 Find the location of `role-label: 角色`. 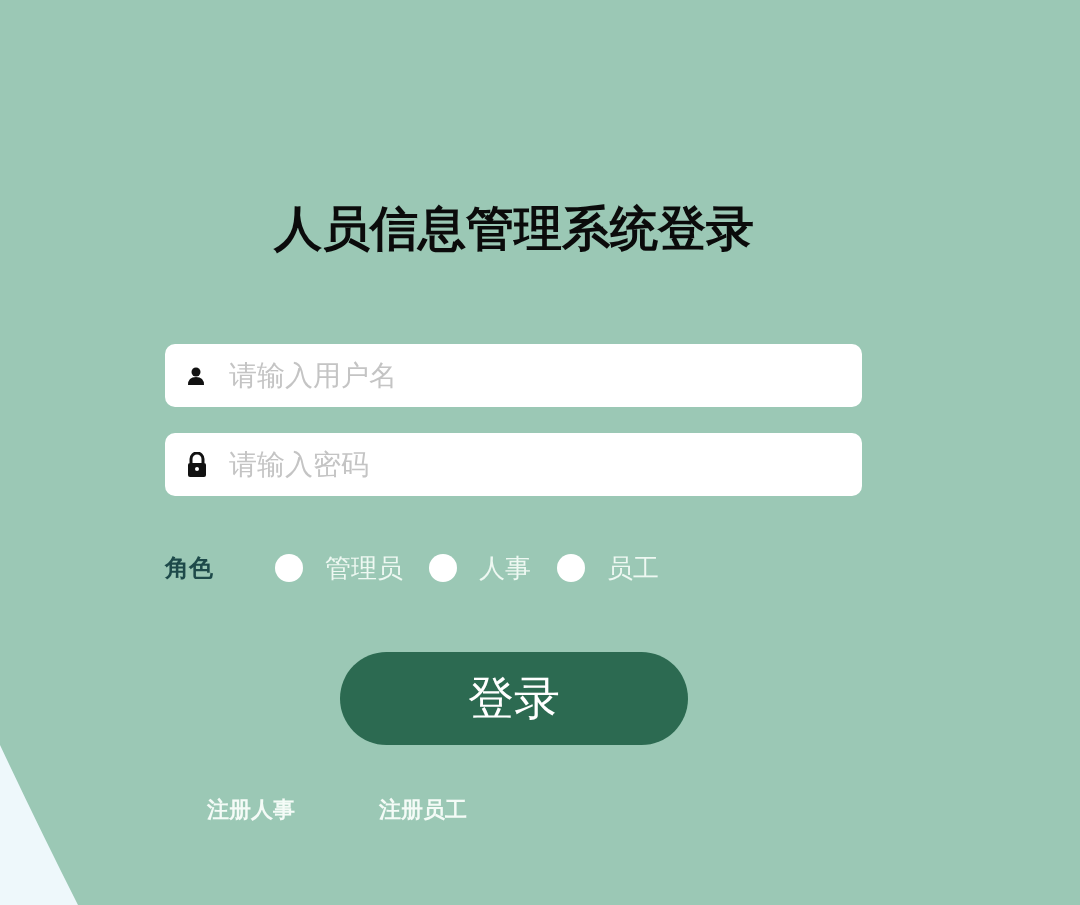

role-label: 角色 is located at coordinates (189, 568).